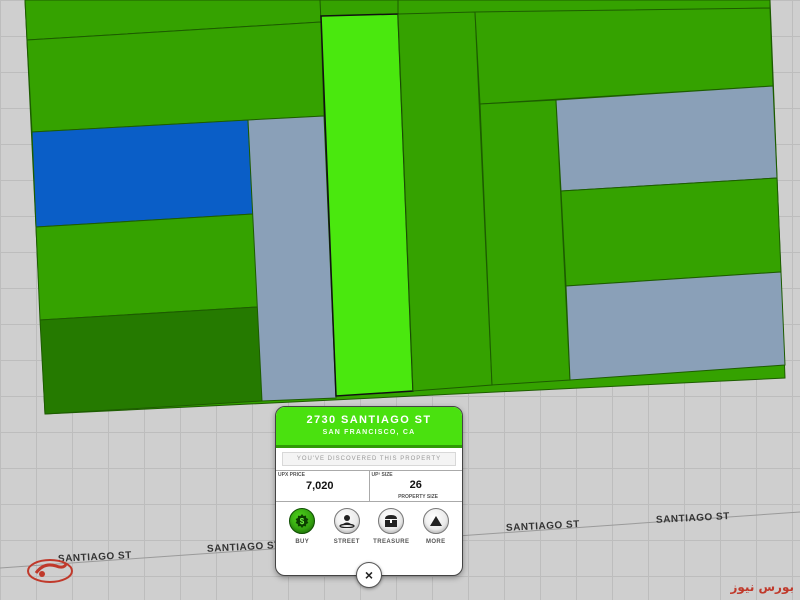 The height and width of the screenshot is (600, 800). I want to click on size-box: UP² SIZE 26 PROPERTY SIZE, so click(415, 486).